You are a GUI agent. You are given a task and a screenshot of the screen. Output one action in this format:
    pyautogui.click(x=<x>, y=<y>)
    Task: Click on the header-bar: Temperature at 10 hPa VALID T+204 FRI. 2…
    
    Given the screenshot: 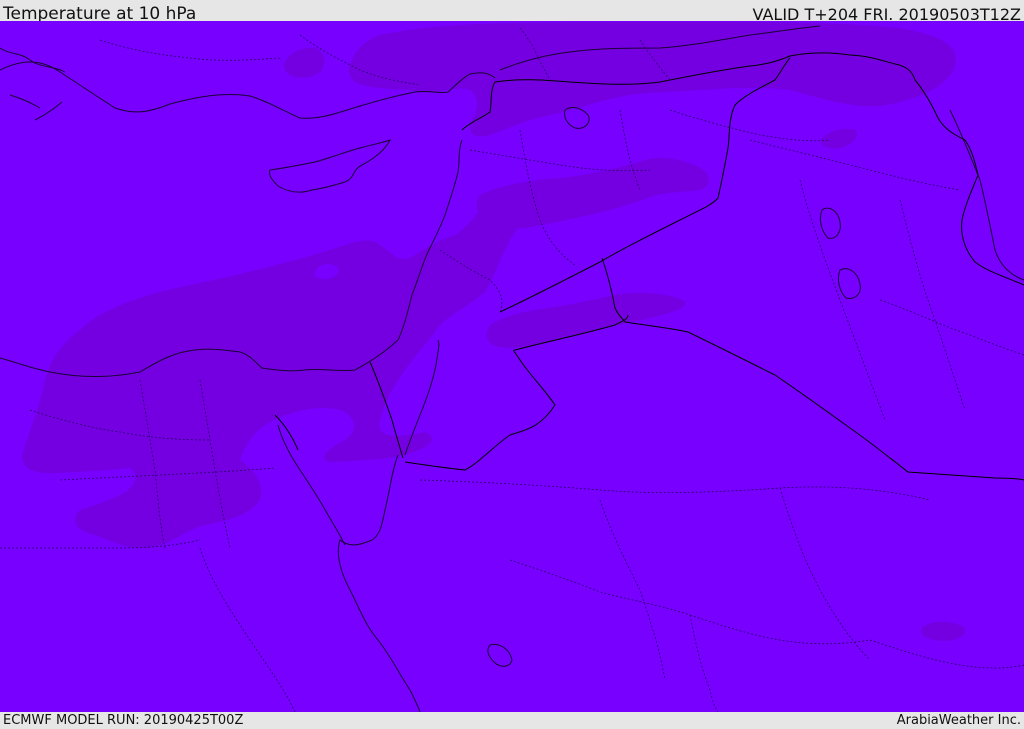 What is the action you would take?
    pyautogui.click(x=512, y=12)
    